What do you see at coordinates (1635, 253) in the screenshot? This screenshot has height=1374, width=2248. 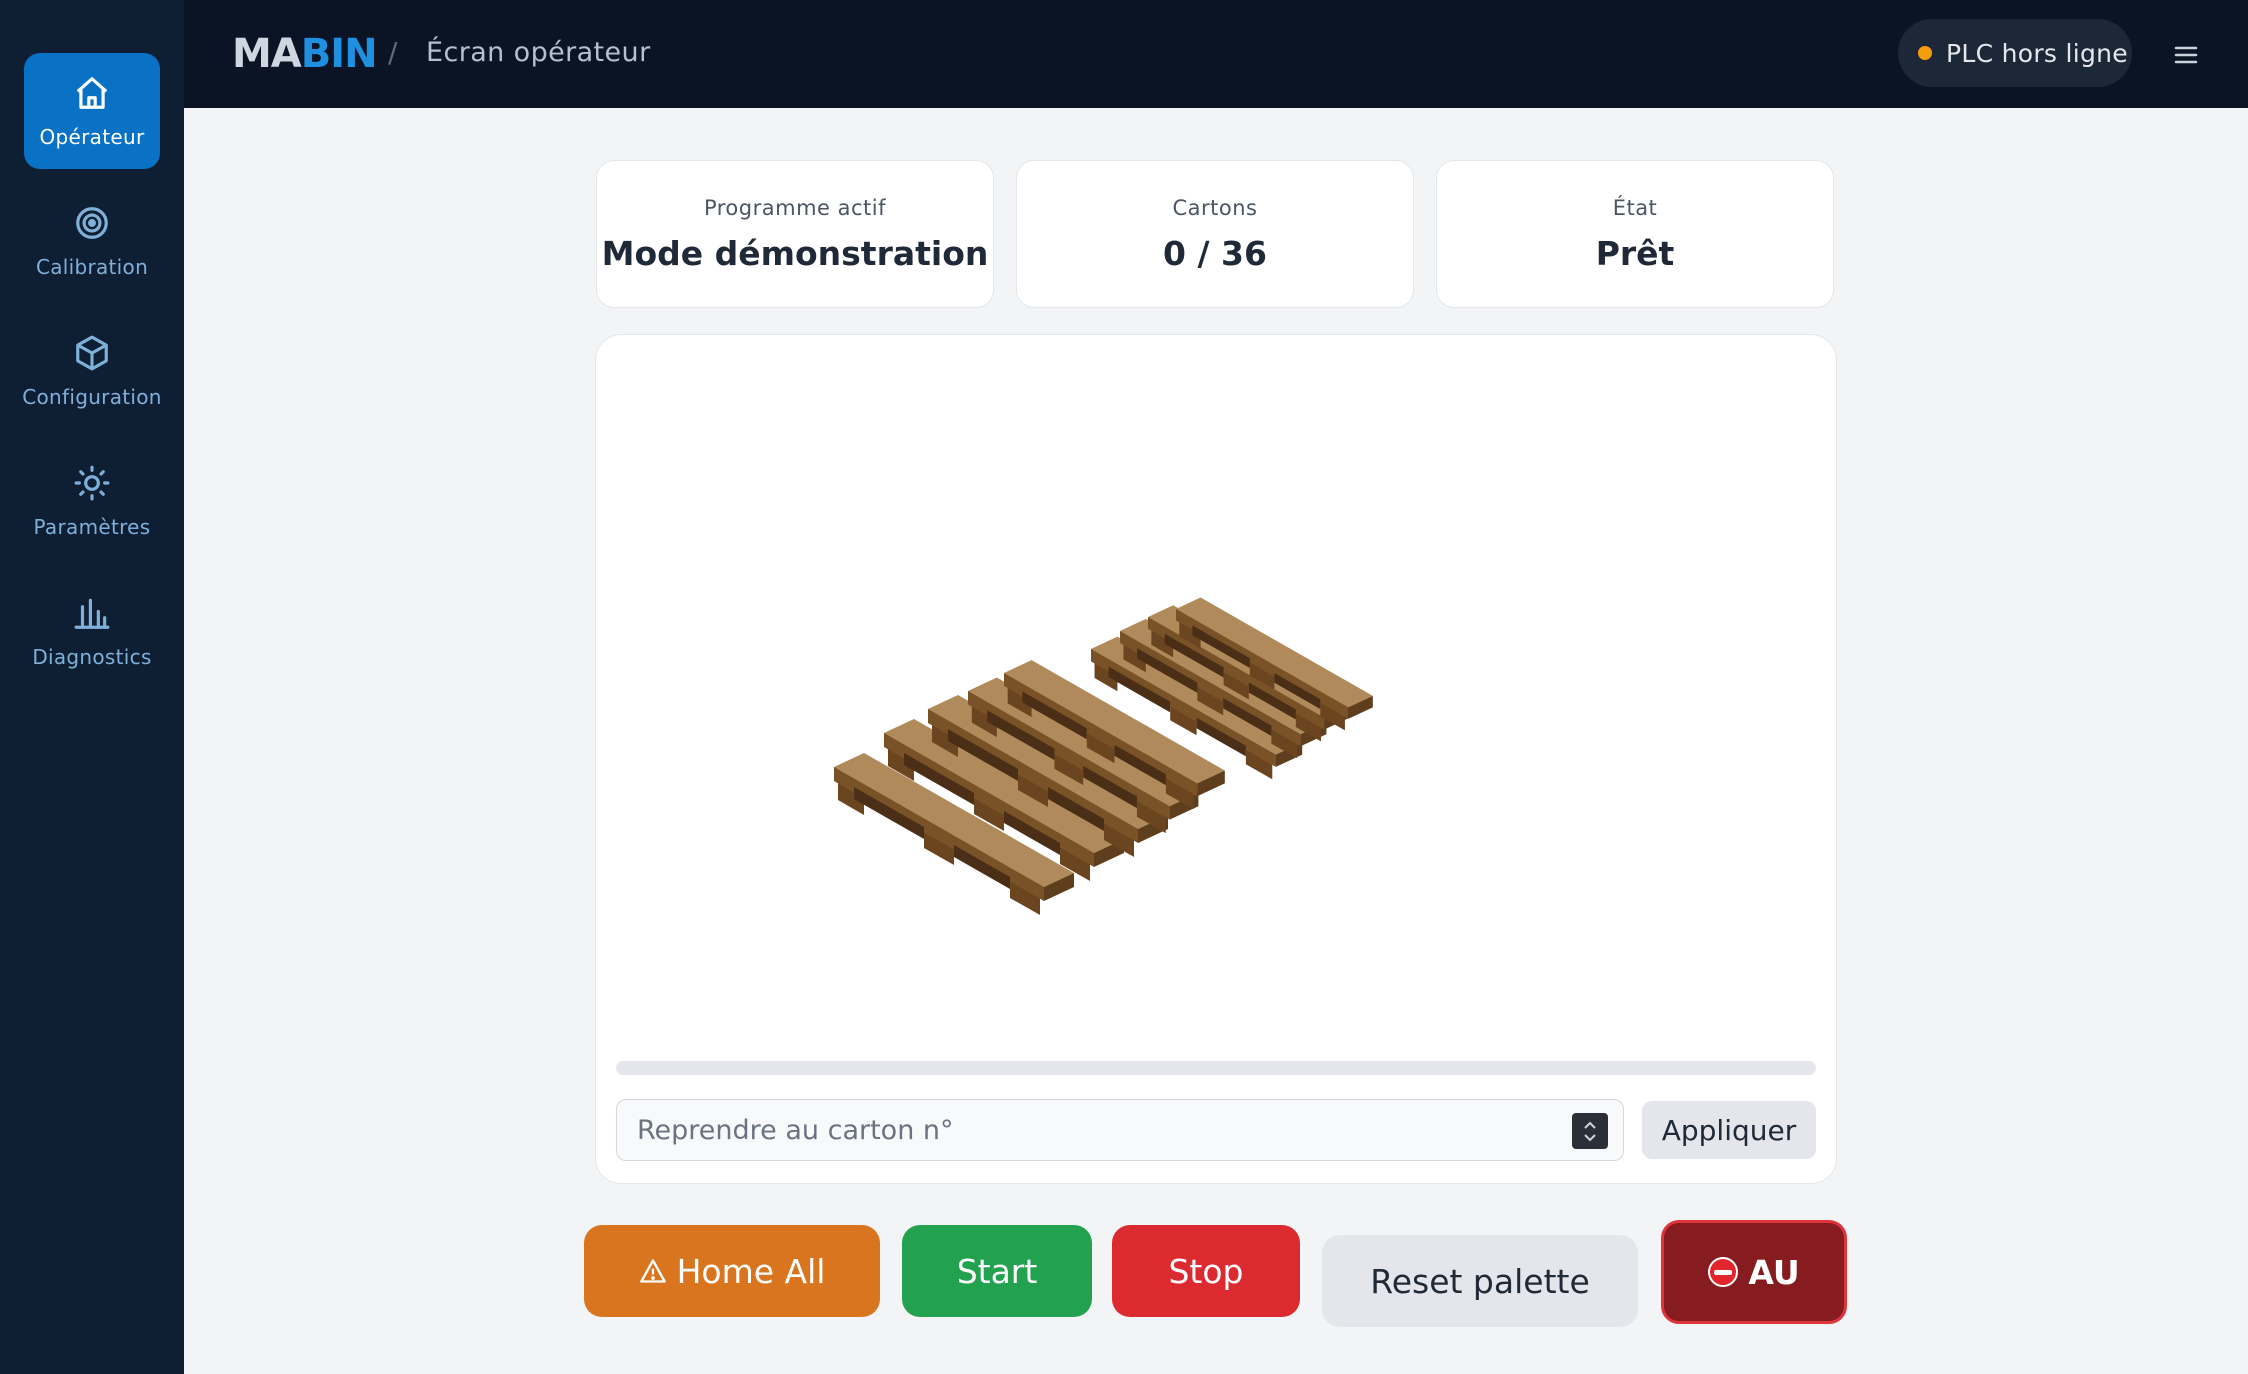 I see `state-value: Prêt` at bounding box center [1635, 253].